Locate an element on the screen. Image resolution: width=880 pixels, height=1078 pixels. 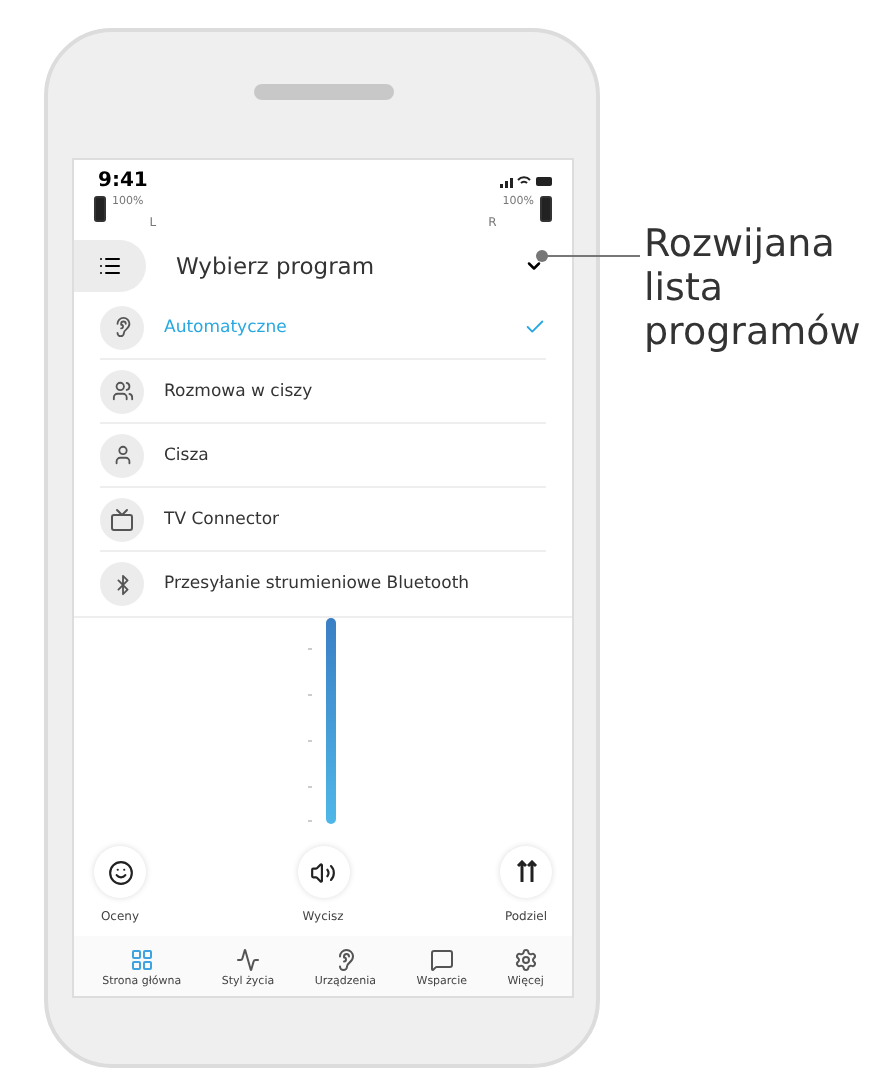
program-item: Cisza is located at coordinates (323, 456).